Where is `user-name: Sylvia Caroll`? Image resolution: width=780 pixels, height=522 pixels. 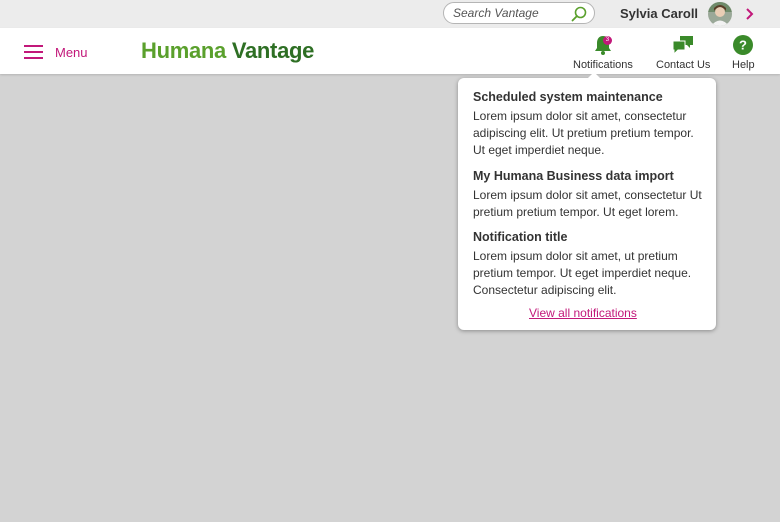 user-name: Sylvia Caroll is located at coordinates (659, 13).